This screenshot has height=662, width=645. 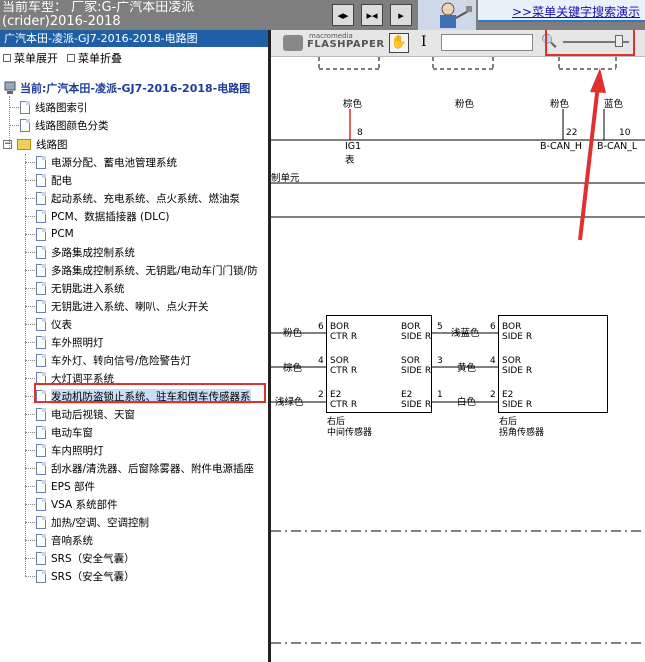 I want to click on tree-item: 电动车窗, so click(x=64, y=432).